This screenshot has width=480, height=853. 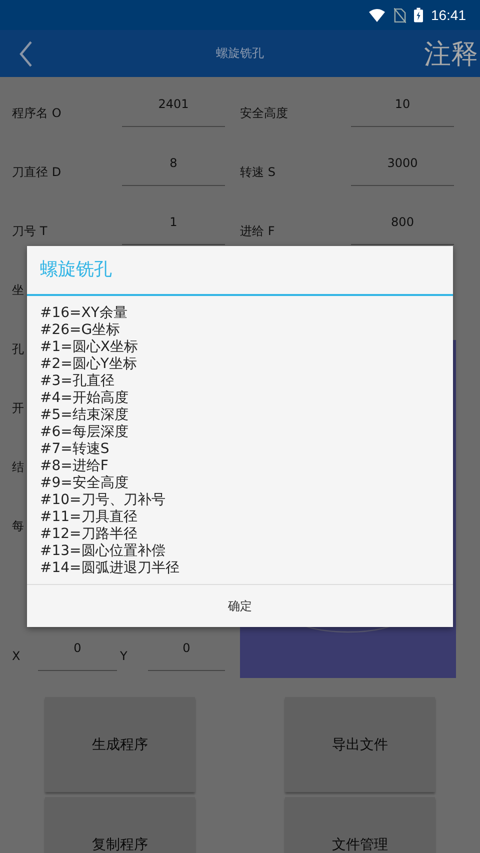 What do you see at coordinates (81, 330) in the screenshot?
I see `note-line: #26=G坐标` at bounding box center [81, 330].